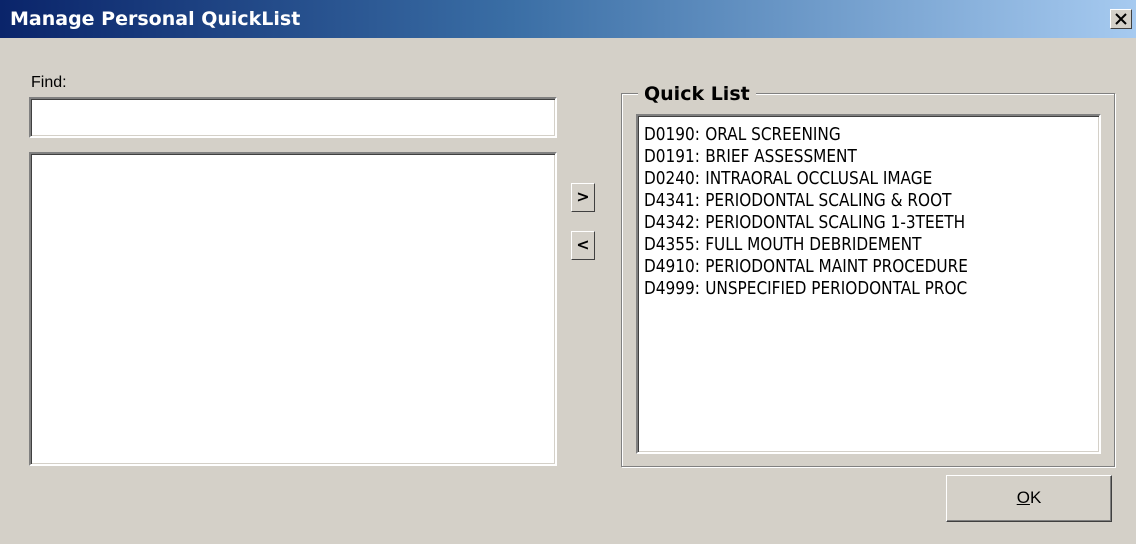 Image resolution: width=1136 pixels, height=544 pixels. I want to click on item-code: D0190:, so click(672, 134).